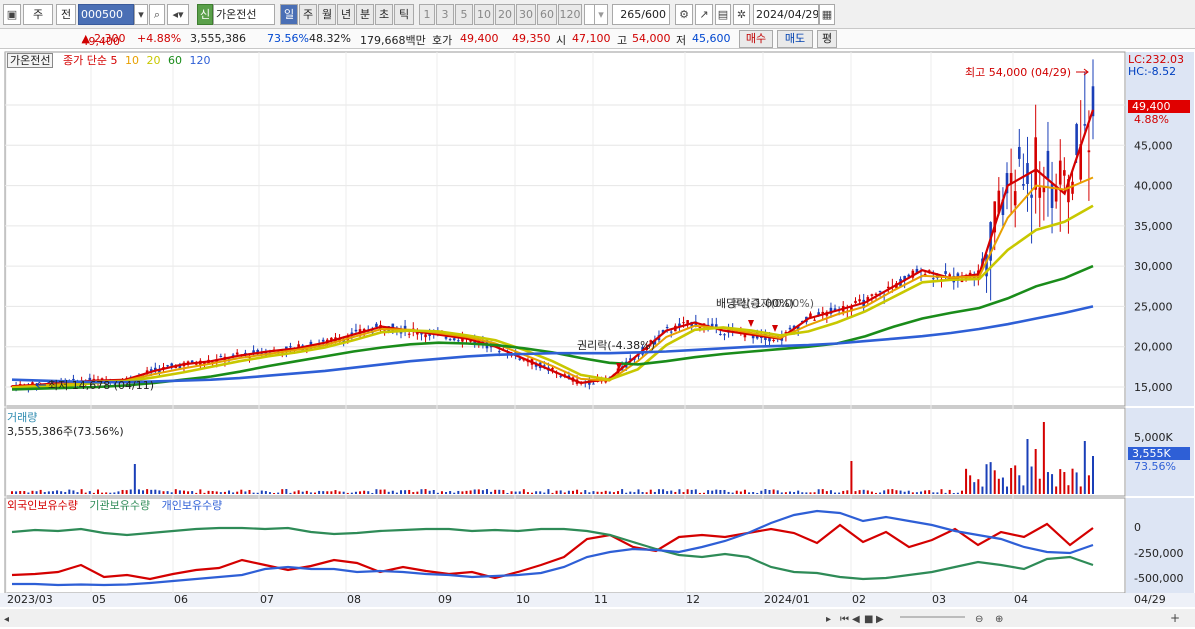 This screenshot has height=629, width=1195. What do you see at coordinates (795, 39) in the screenshot?
I see `sell-button: 매도` at bounding box center [795, 39].